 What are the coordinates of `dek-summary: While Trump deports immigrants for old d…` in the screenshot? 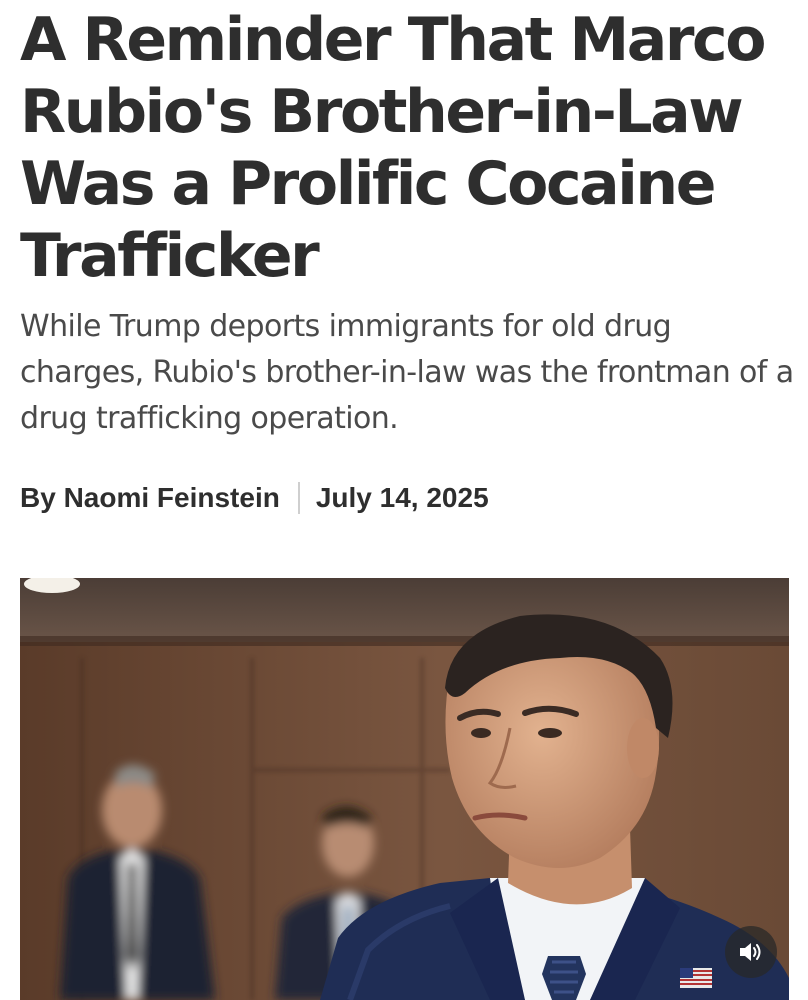 It's located at (407, 372).